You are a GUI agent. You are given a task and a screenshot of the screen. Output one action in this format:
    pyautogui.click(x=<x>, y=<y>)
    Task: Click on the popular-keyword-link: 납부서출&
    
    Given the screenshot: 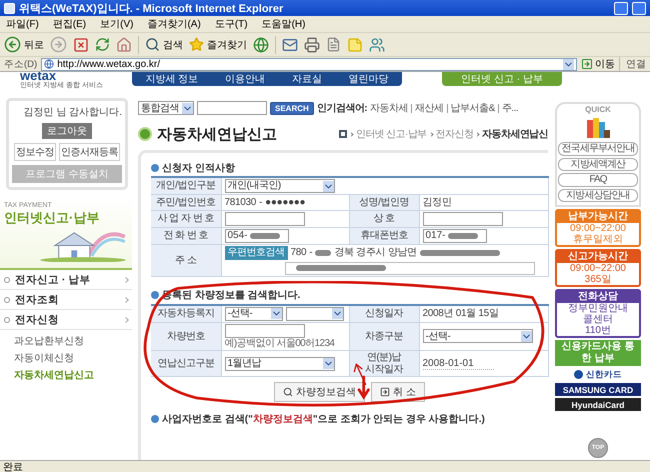 What is the action you would take?
    pyautogui.click(x=472, y=108)
    